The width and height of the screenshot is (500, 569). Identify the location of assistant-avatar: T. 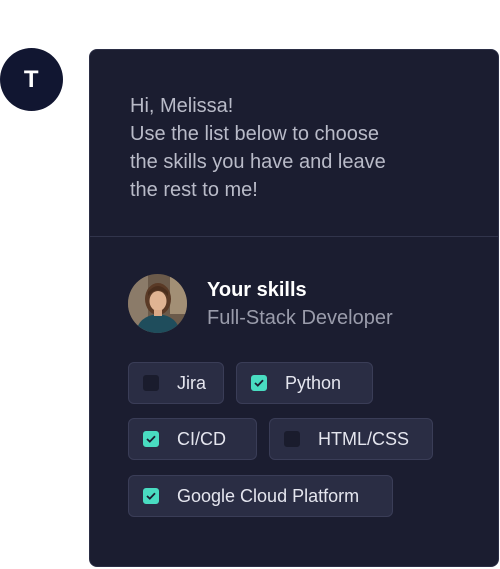
(31, 79).